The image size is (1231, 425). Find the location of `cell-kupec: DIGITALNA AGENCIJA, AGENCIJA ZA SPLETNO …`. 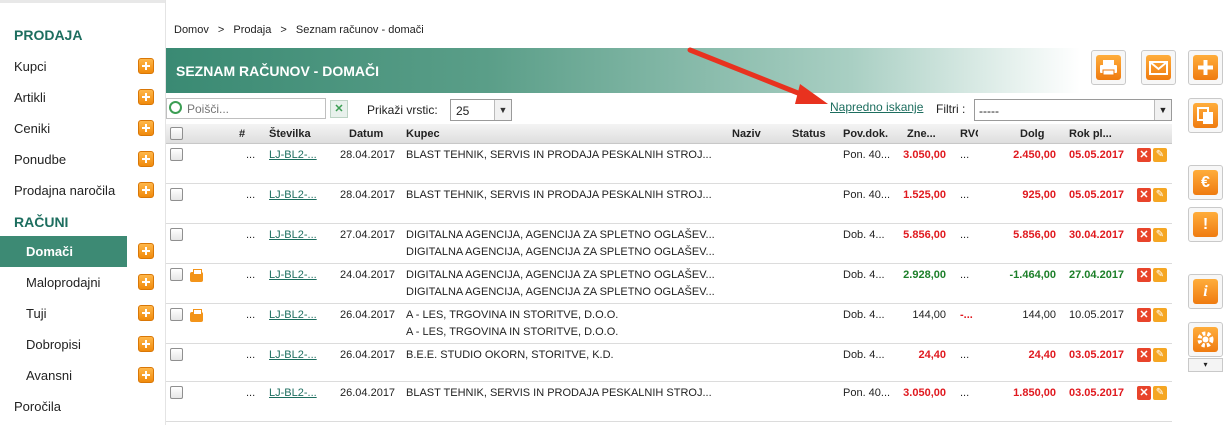

cell-kupec: DIGITALNA AGENCIJA, AGENCIJA ZA SPLETNO … is located at coordinates (560, 275).